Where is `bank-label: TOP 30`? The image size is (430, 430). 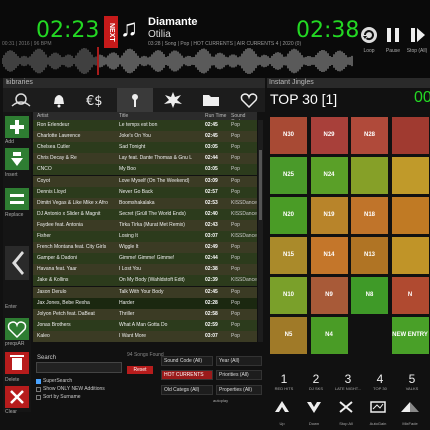 bank-label: TOP 30 is located at coordinates (380, 388).